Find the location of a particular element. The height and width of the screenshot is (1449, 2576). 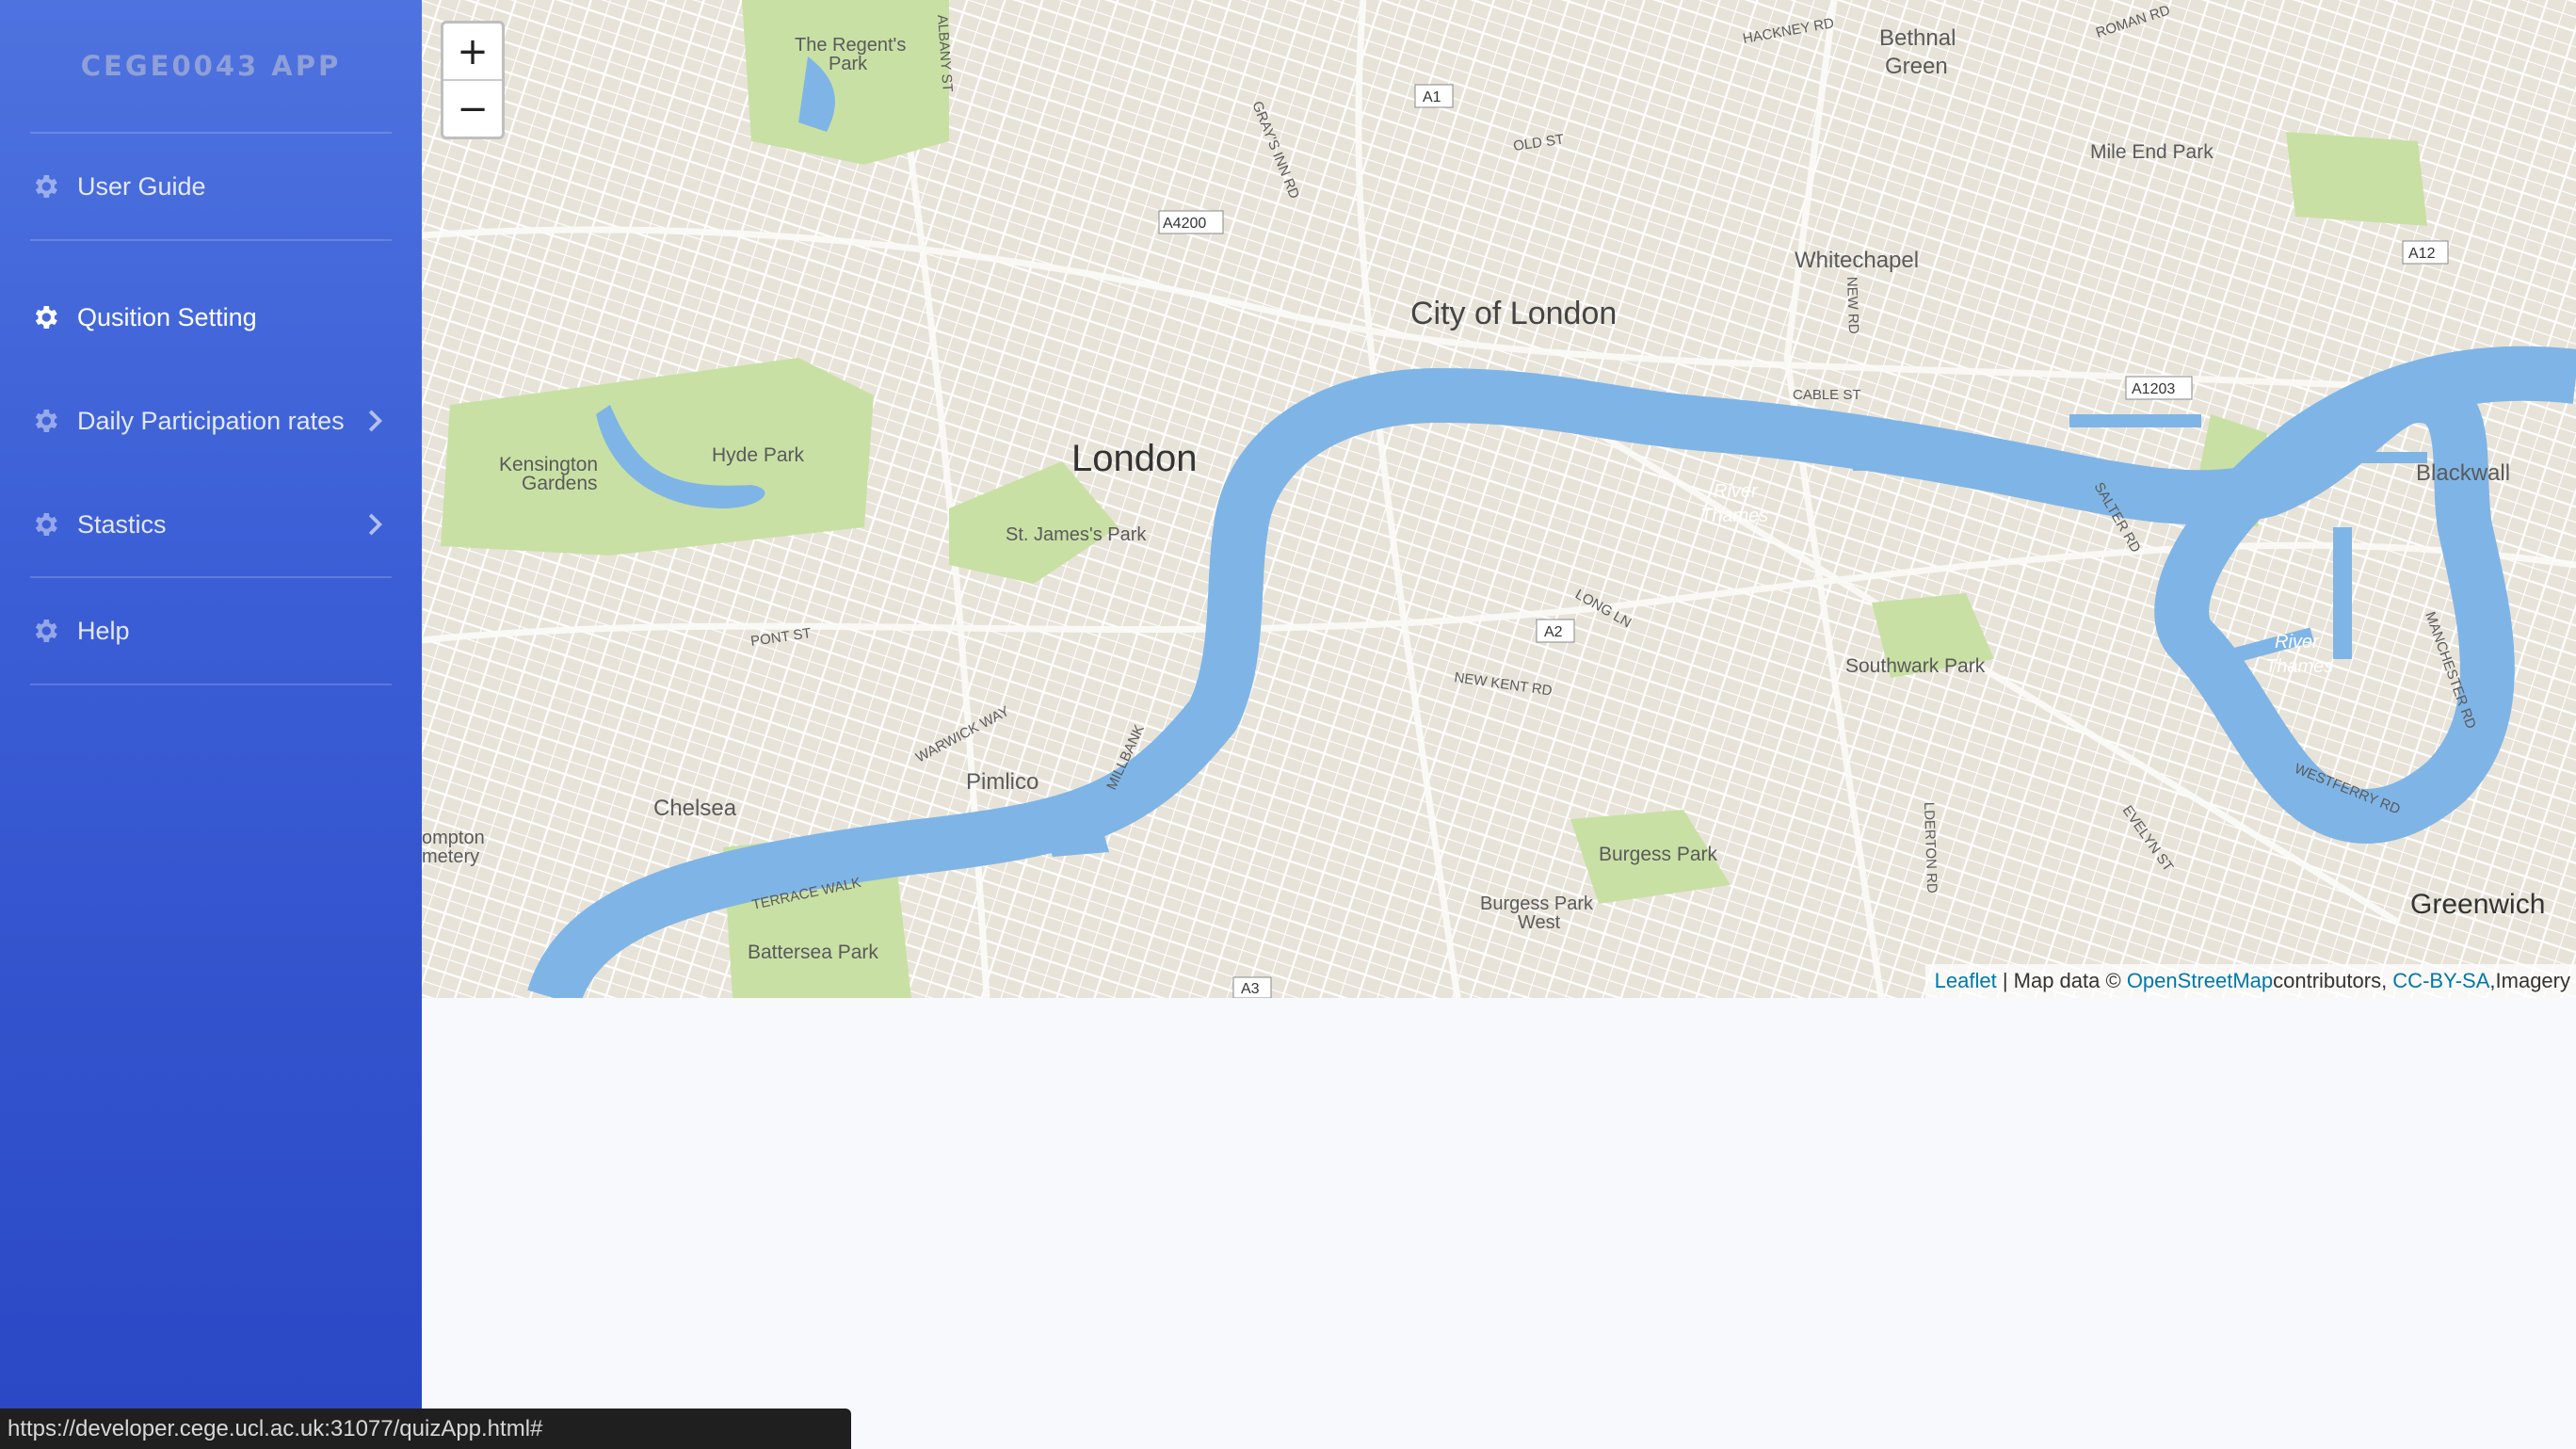

label-brompton: metery is located at coordinates (450, 856).